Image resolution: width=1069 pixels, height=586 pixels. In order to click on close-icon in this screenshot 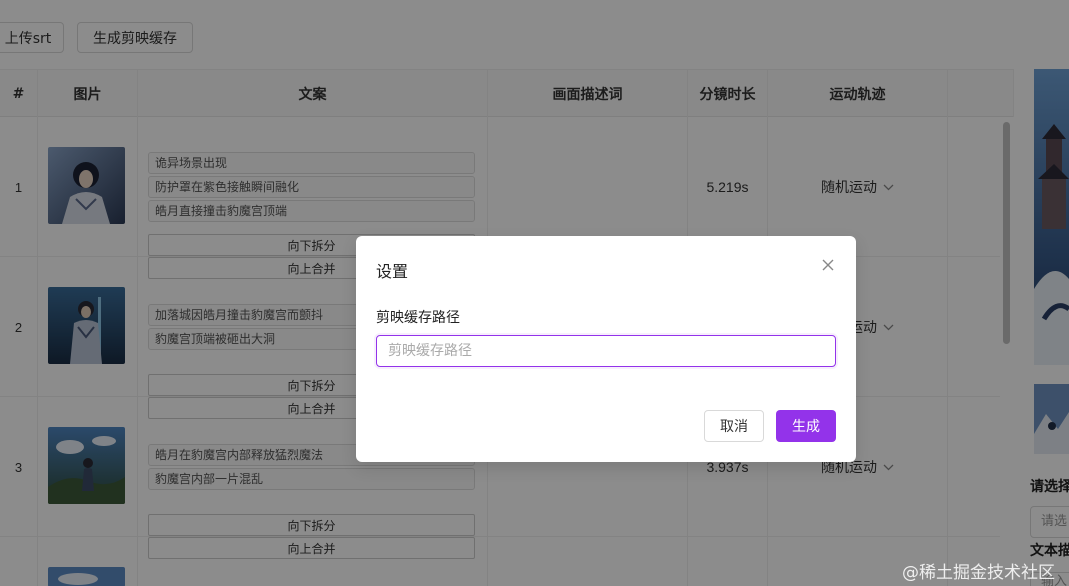, I will do `click(828, 265)`.